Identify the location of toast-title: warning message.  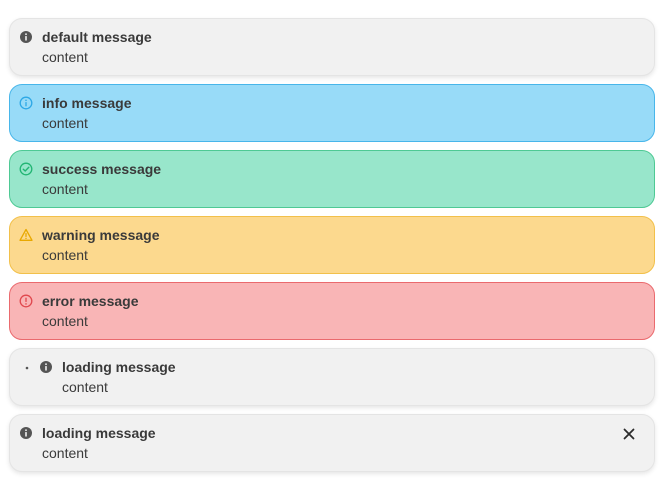
(101, 235).